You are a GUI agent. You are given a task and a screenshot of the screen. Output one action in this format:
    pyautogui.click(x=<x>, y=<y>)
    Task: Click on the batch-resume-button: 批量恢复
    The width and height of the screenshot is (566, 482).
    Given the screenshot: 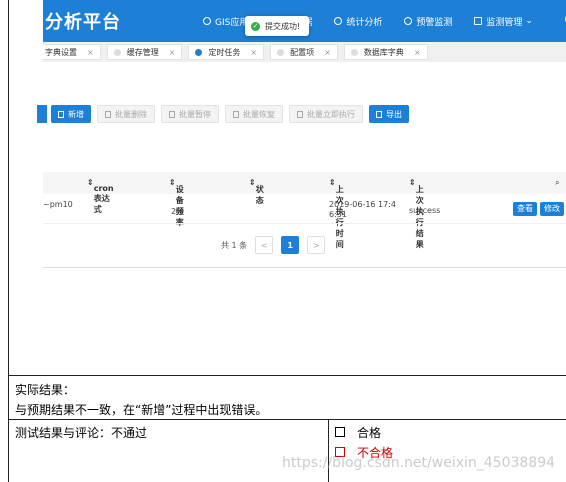 What is the action you would take?
    pyautogui.click(x=254, y=114)
    